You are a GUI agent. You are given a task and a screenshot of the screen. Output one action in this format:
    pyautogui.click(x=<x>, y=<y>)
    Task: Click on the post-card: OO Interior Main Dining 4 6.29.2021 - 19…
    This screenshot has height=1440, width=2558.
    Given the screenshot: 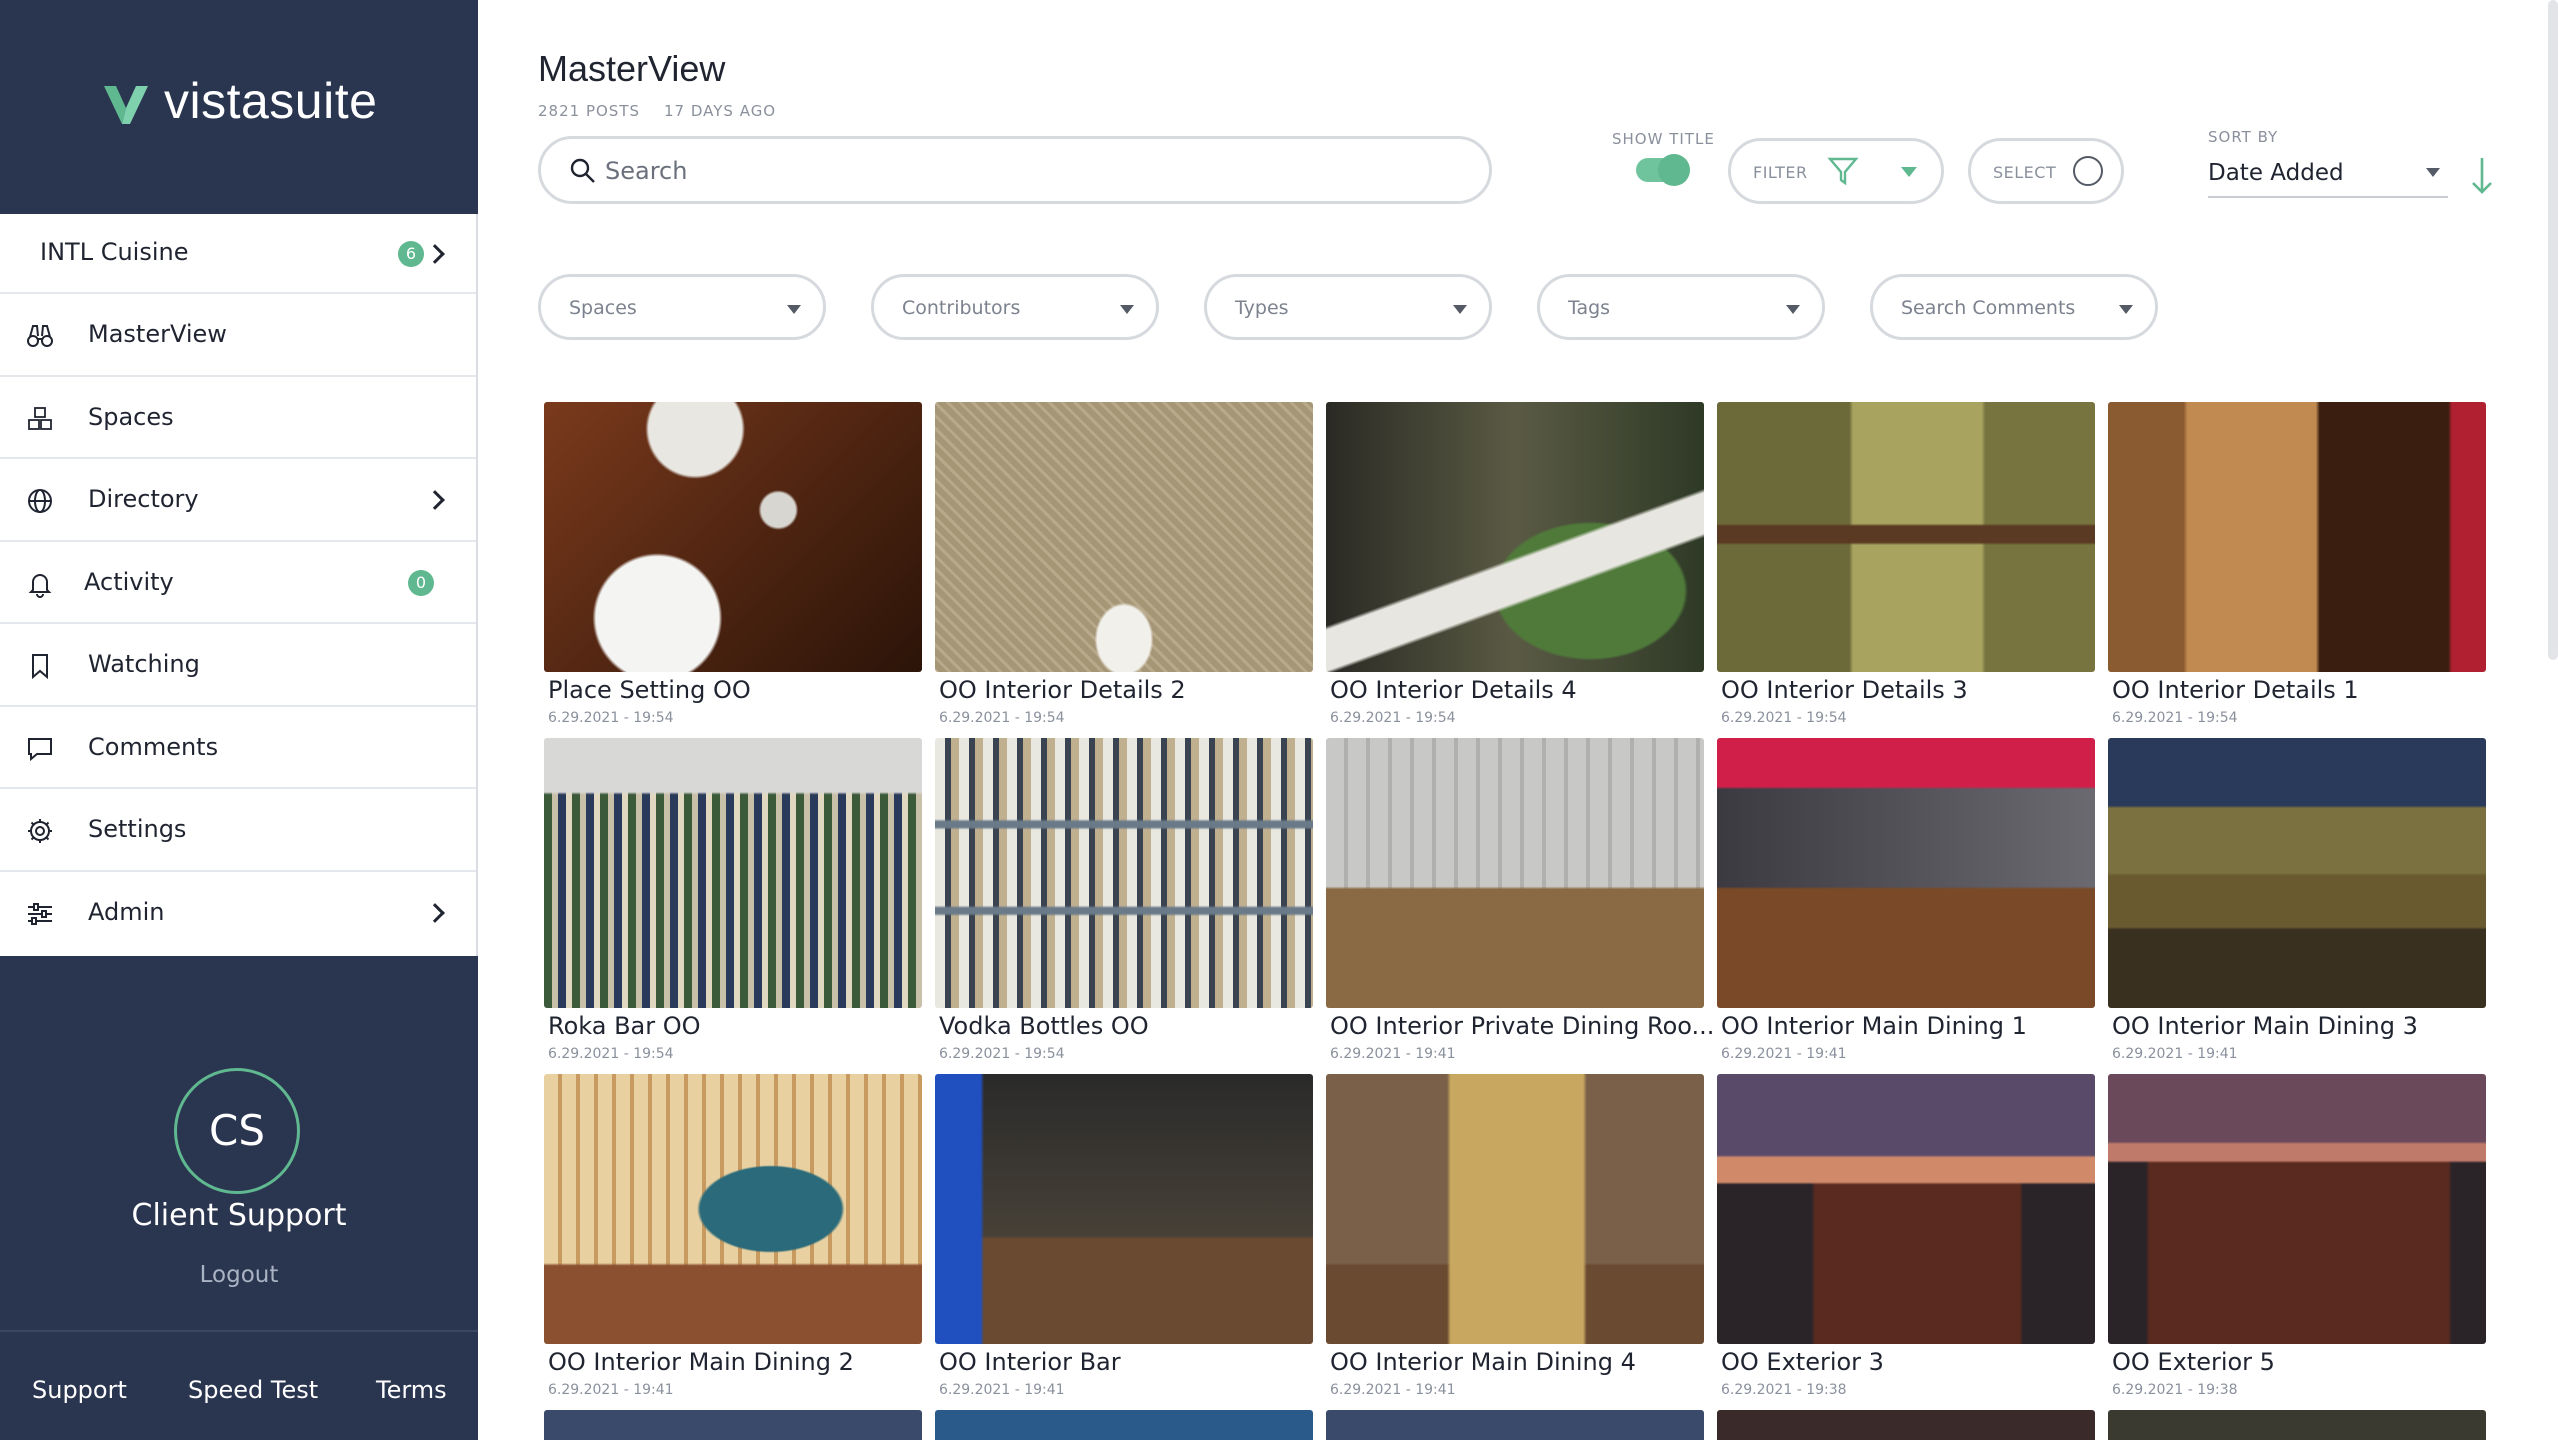 What is the action you would take?
    pyautogui.click(x=1515, y=1239)
    